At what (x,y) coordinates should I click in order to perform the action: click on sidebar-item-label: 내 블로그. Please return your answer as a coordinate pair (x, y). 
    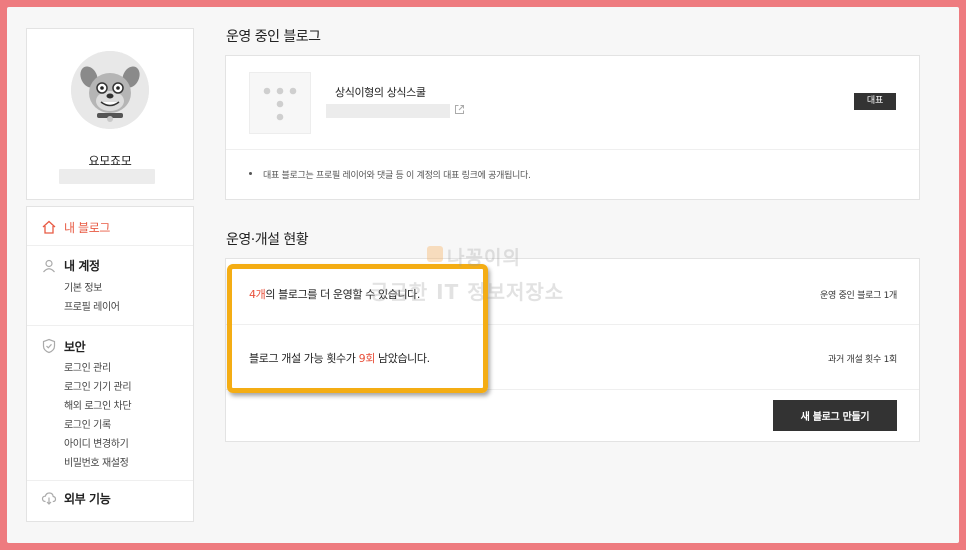
    Looking at the image, I should click on (87, 228).